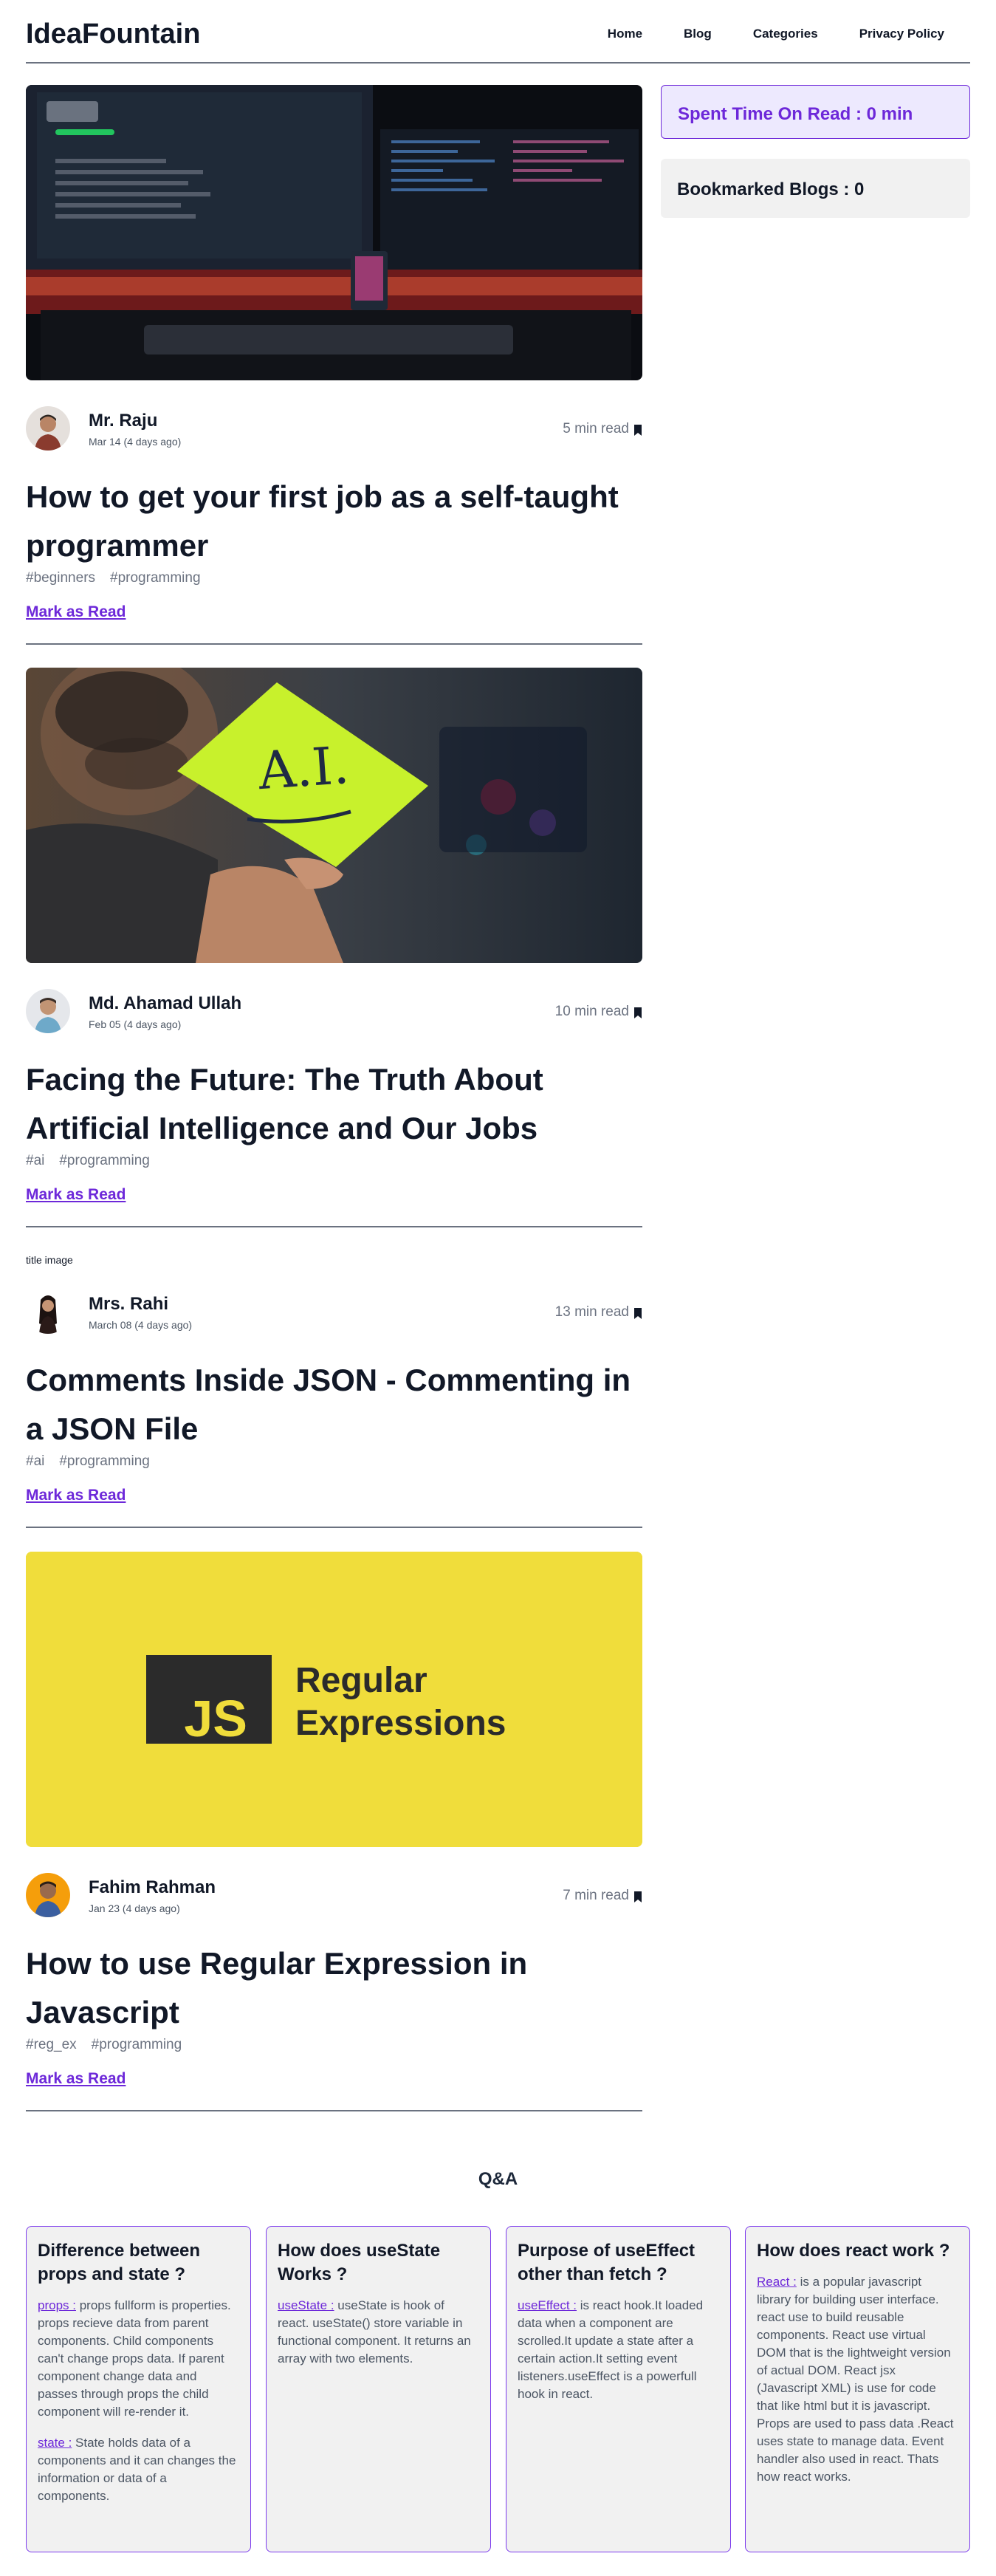 The image size is (996, 2576). What do you see at coordinates (334, 232) in the screenshot?
I see `blog-cover-image` at bounding box center [334, 232].